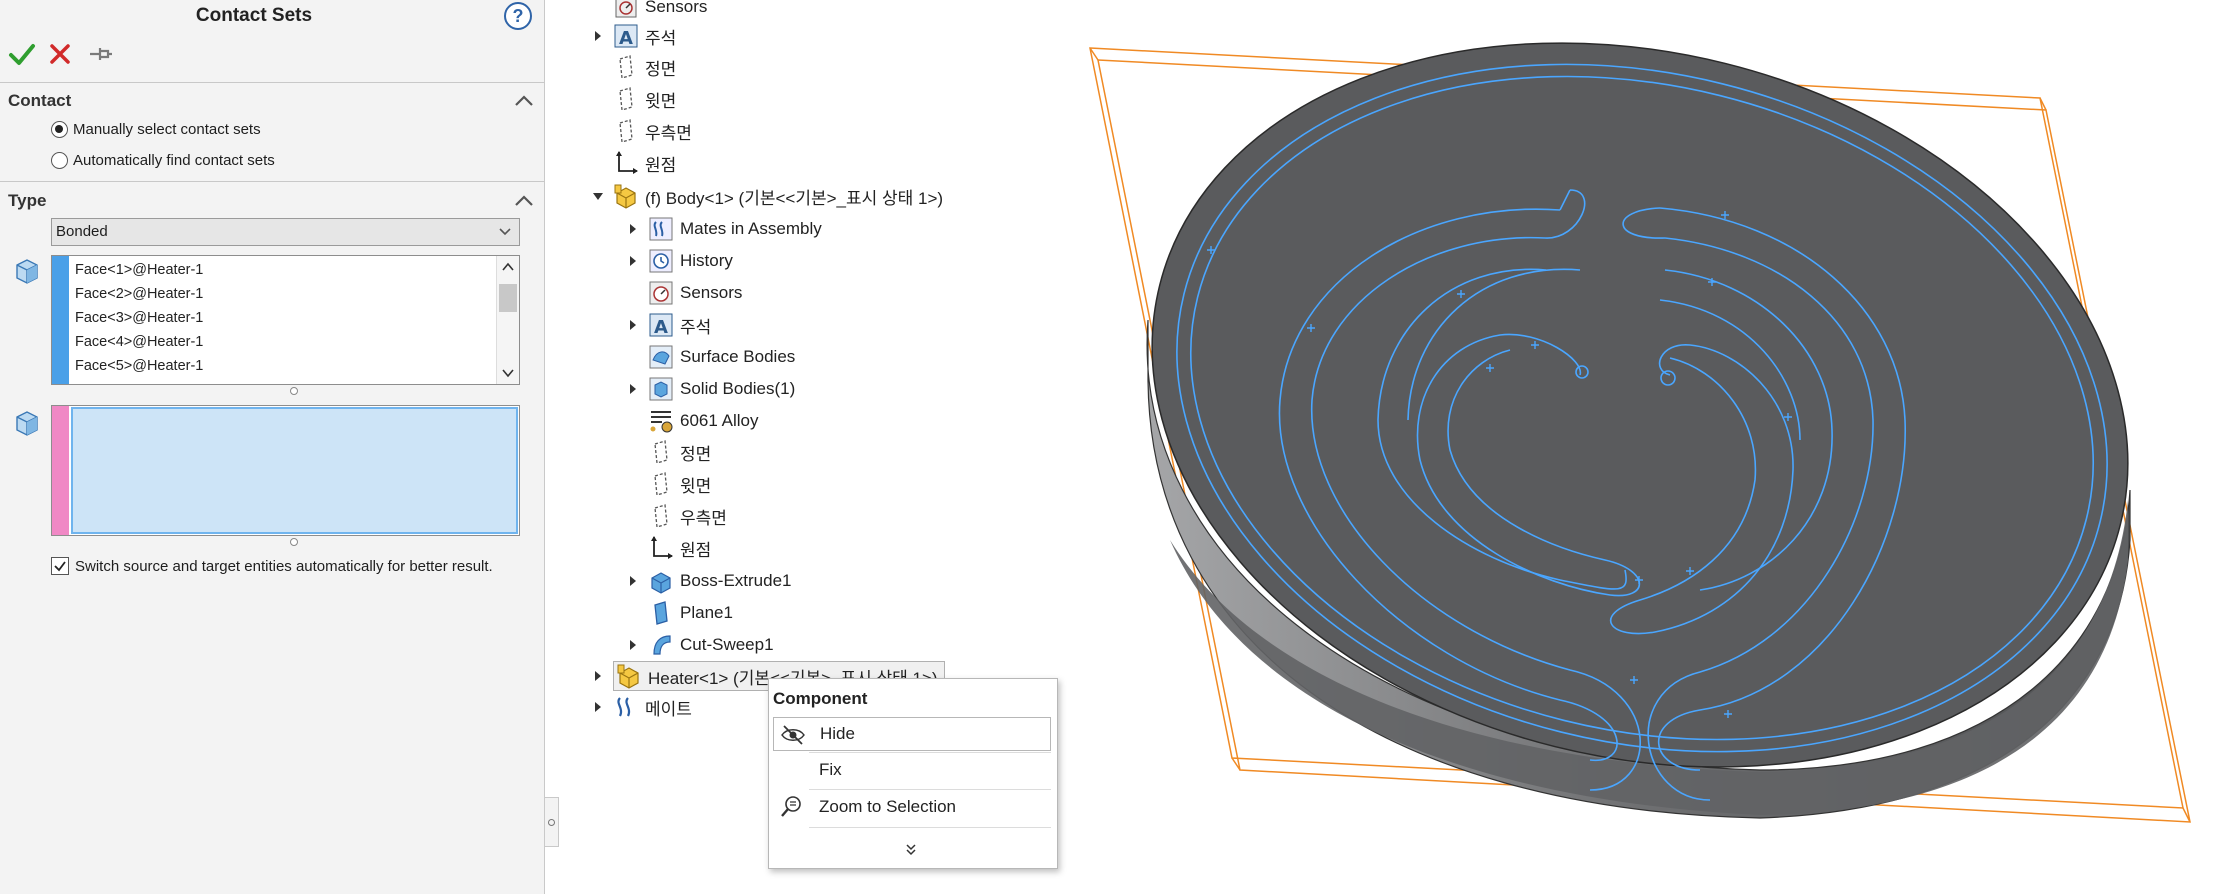 The width and height of the screenshot is (2221, 894). Describe the element at coordinates (912, 770) in the screenshot. I see `menu-item-fix: Fix` at that location.